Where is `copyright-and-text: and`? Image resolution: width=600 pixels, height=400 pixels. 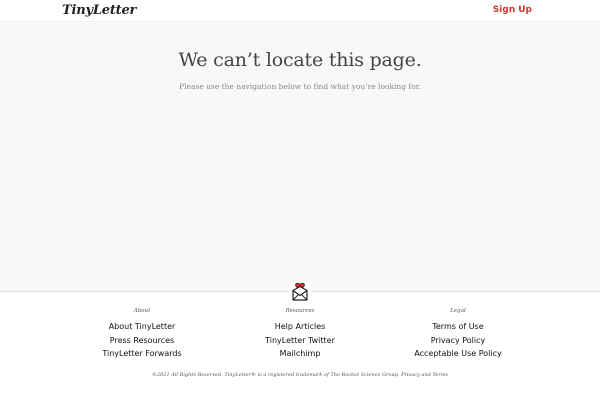 copyright-and-text: and is located at coordinates (426, 375).